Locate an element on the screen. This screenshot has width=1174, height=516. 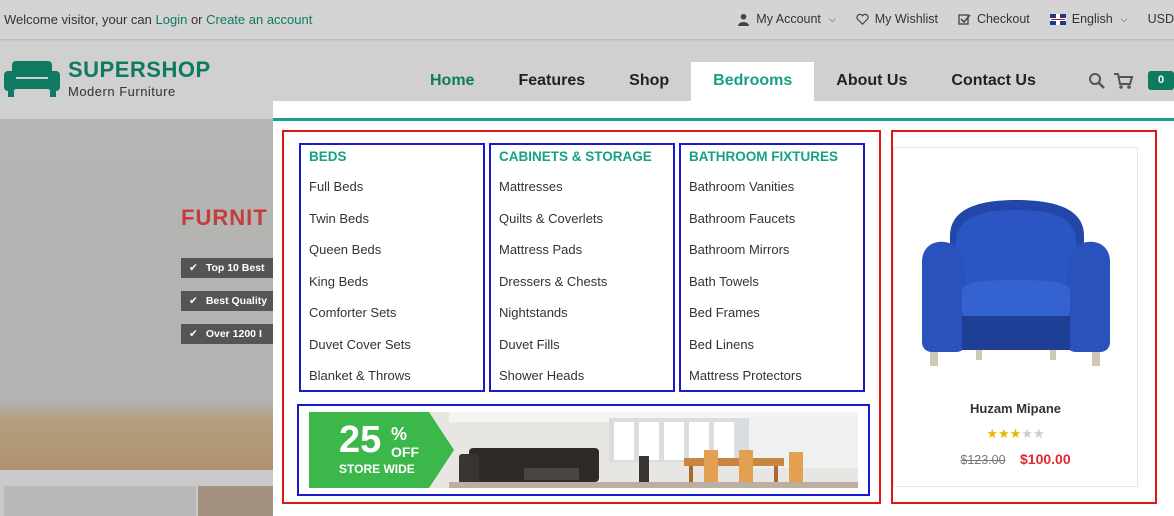
column-title: BATHROOM FIXTURES is located at coordinates (763, 156).